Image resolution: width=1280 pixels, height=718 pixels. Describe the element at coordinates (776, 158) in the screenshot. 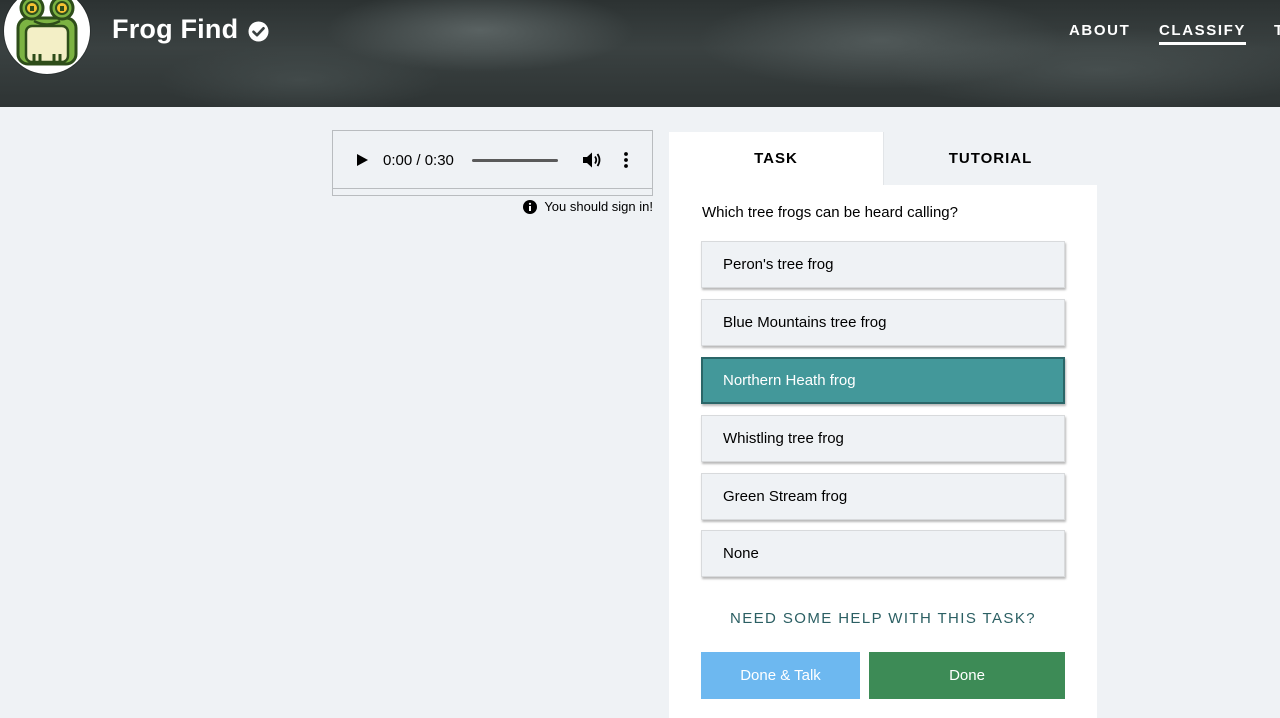

I see `tab-task: TASK` at that location.